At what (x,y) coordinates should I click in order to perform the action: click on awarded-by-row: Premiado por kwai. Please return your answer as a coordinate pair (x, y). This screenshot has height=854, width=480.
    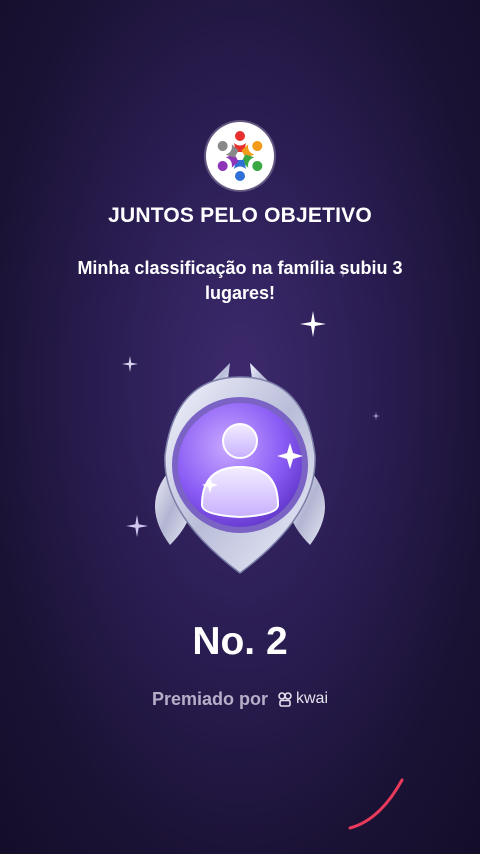
    Looking at the image, I should click on (240, 699).